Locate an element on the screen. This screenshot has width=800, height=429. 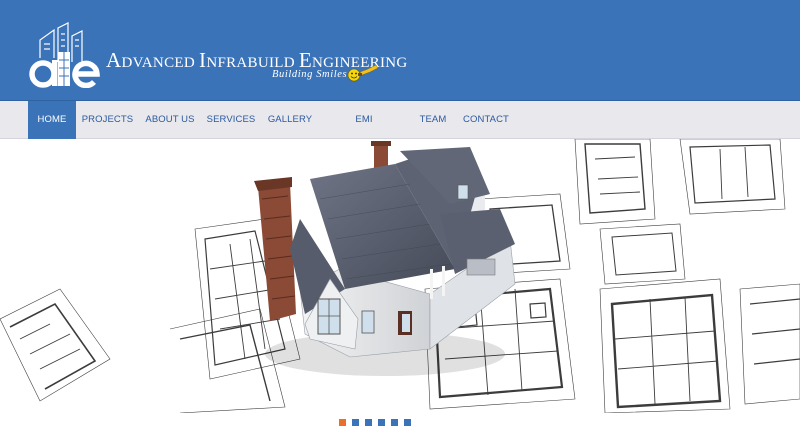
brand-word-advanced: DVANCED is located at coordinates (160, 63).